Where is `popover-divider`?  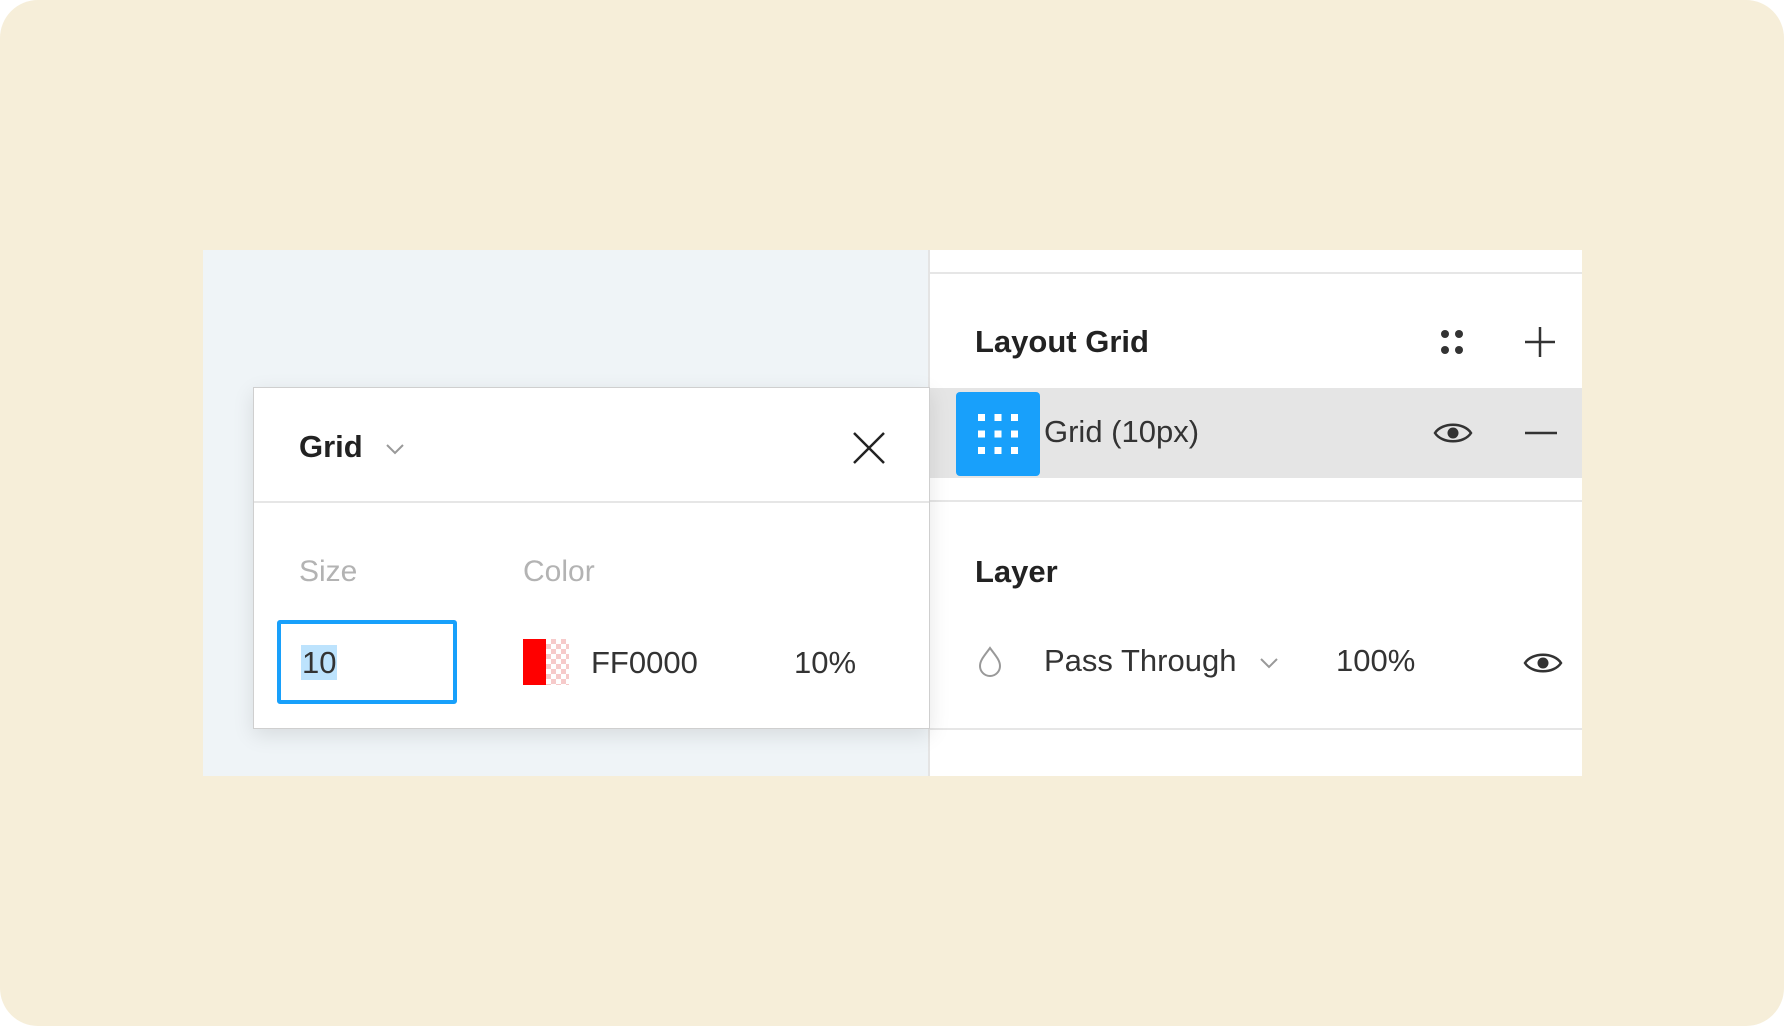
popover-divider is located at coordinates (591, 502).